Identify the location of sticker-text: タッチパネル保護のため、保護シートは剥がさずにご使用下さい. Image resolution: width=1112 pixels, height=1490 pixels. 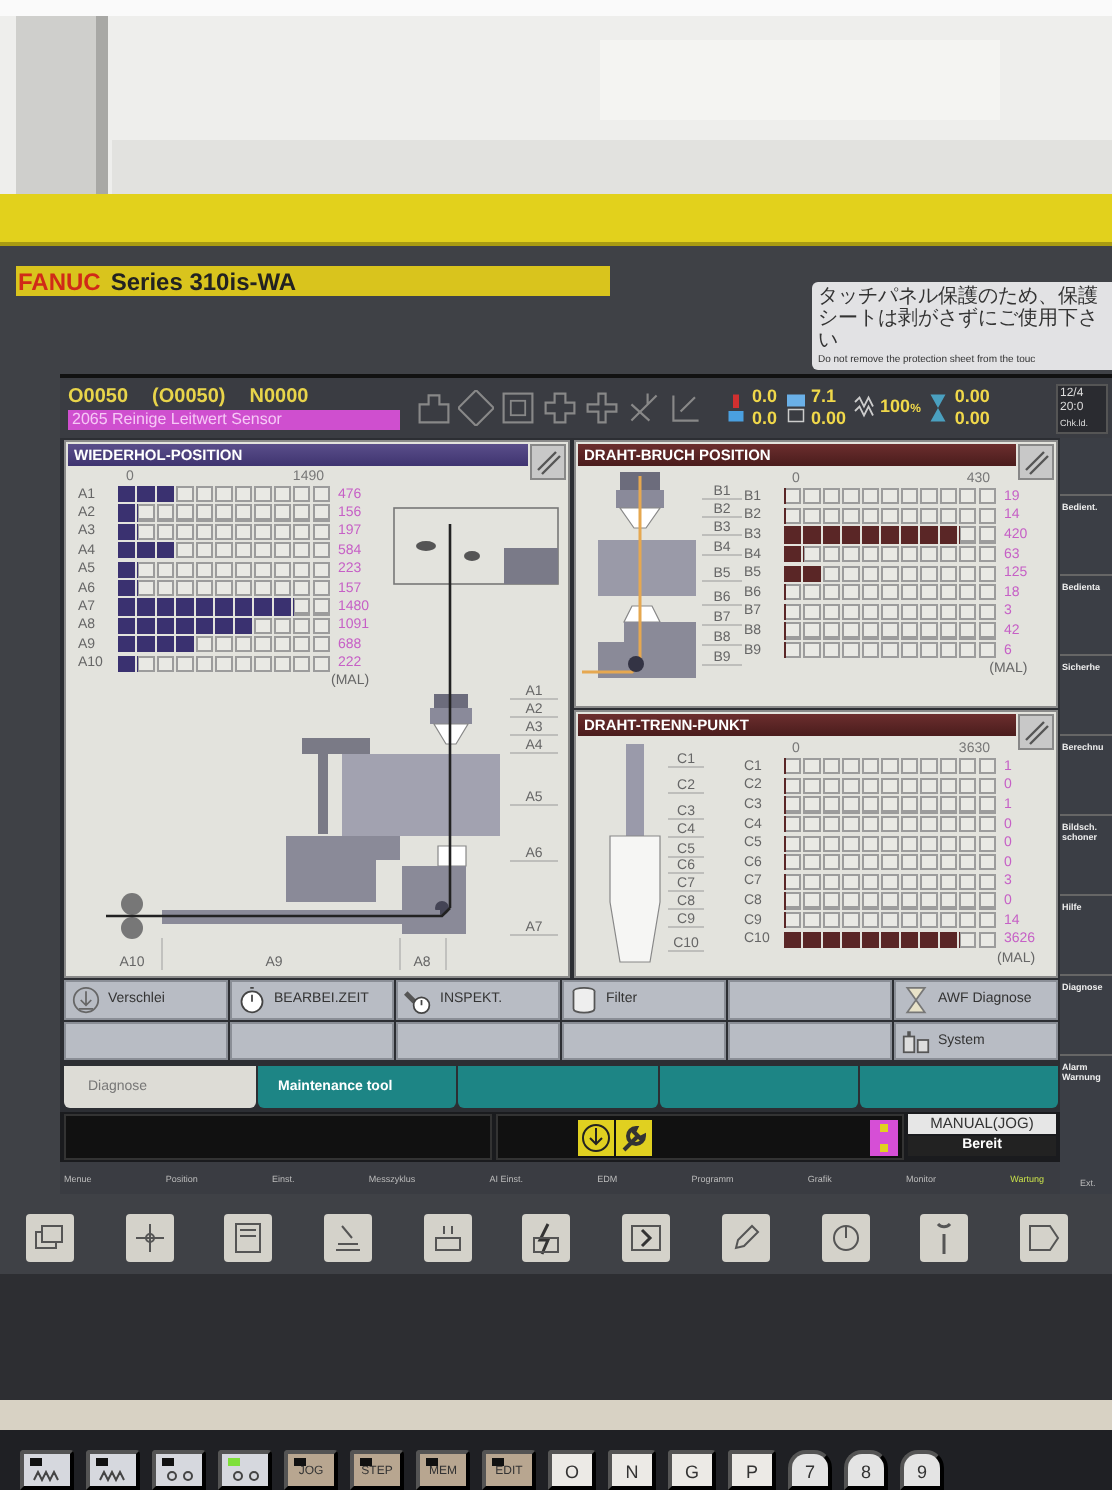
(959, 319).